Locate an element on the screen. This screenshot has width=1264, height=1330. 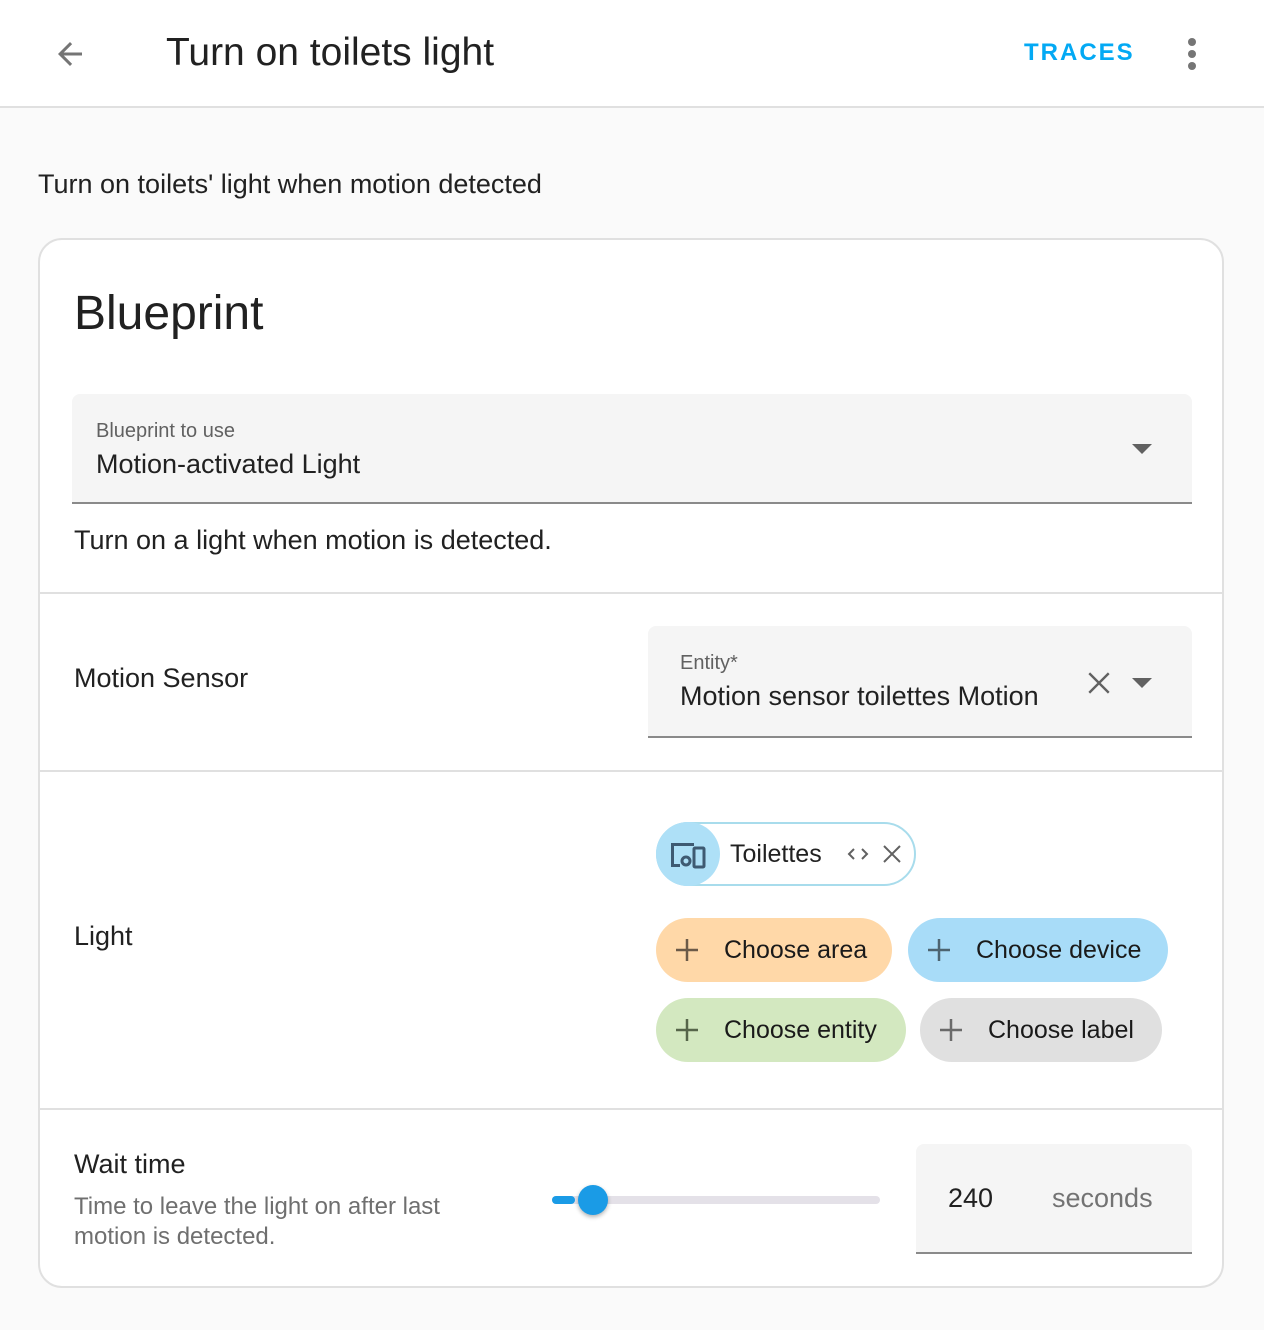
light-label: Light is located at coordinates (103, 936).